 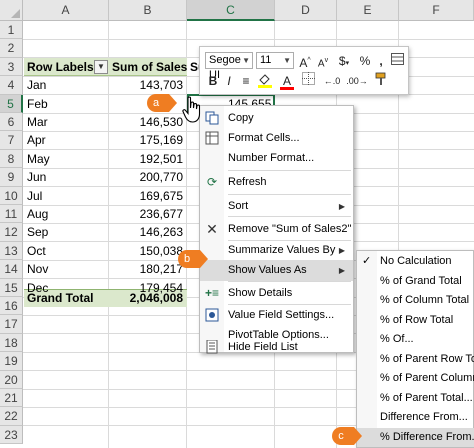 What do you see at coordinates (66, 10) in the screenshot?
I see `column-header-a: A` at bounding box center [66, 10].